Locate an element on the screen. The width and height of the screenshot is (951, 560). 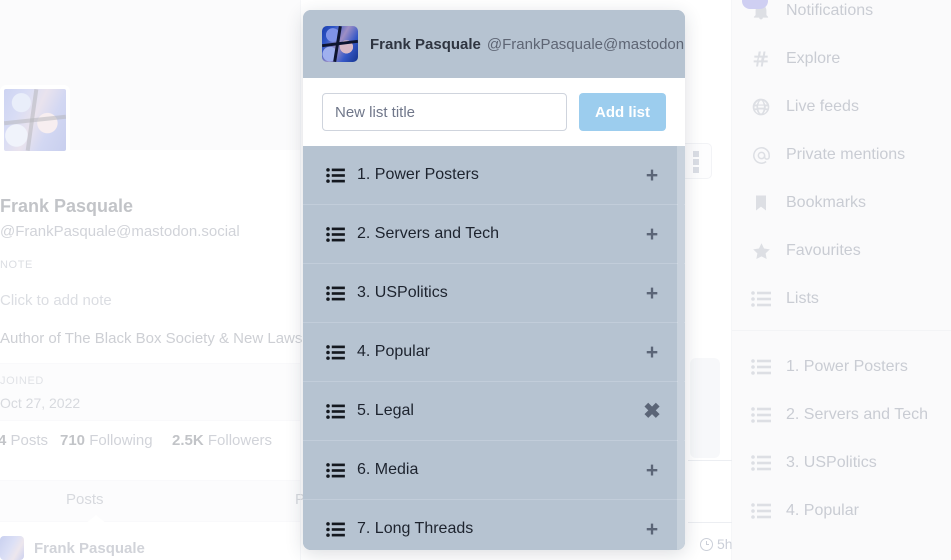
sidebar-list-item-1: 1. Power Posters is located at coordinates (850, 367).